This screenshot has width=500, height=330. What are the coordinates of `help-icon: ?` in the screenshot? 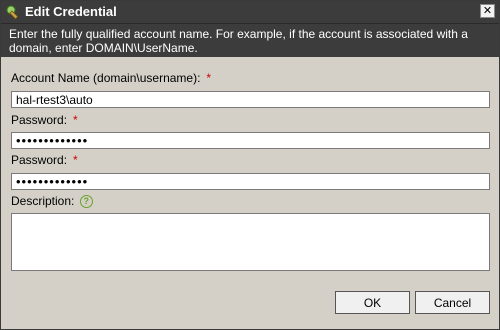 It's located at (86, 202).